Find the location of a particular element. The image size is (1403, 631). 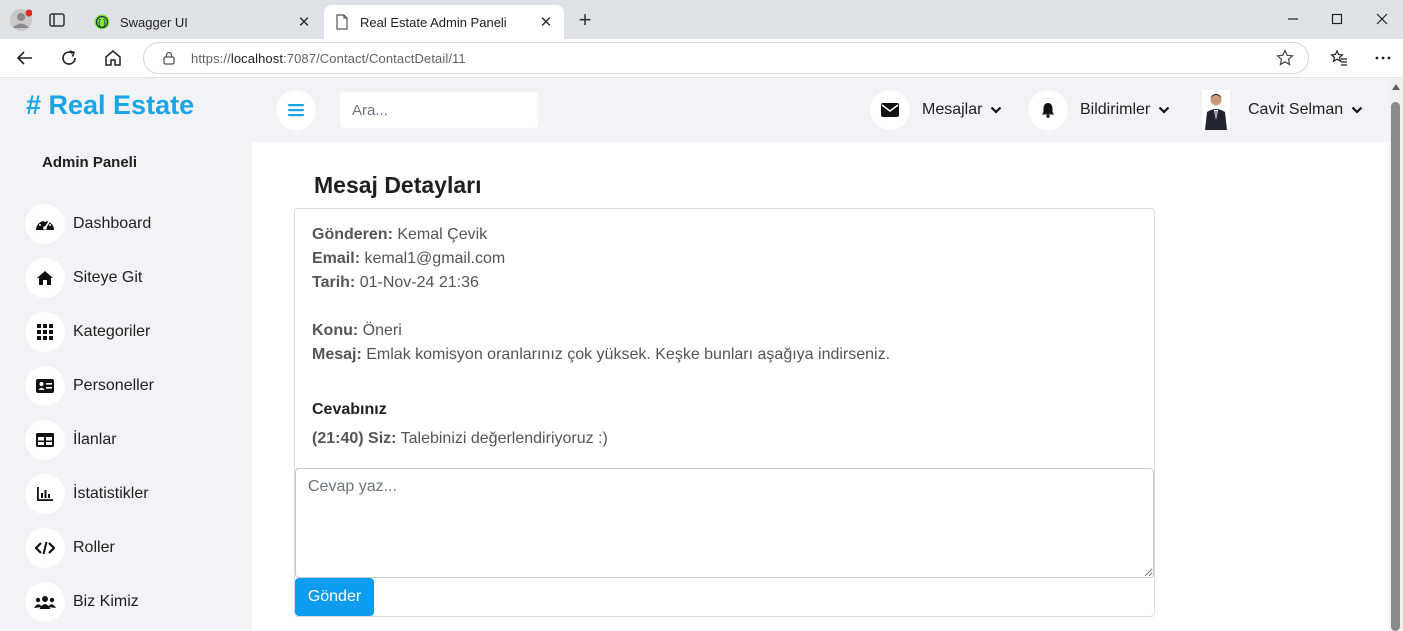

tab-label: Real Estate Admin Paneli is located at coordinates (433, 22).